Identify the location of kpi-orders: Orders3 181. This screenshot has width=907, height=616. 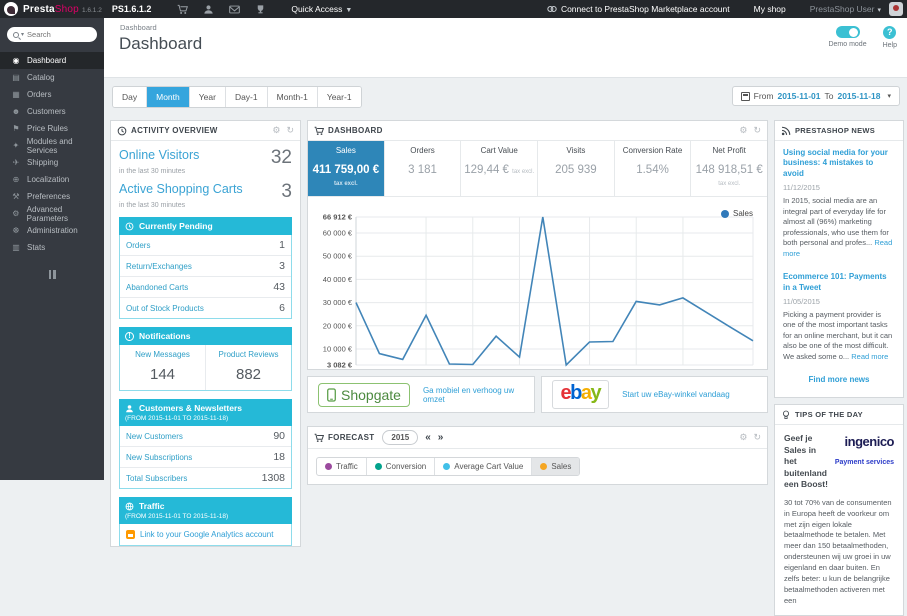
(423, 168).